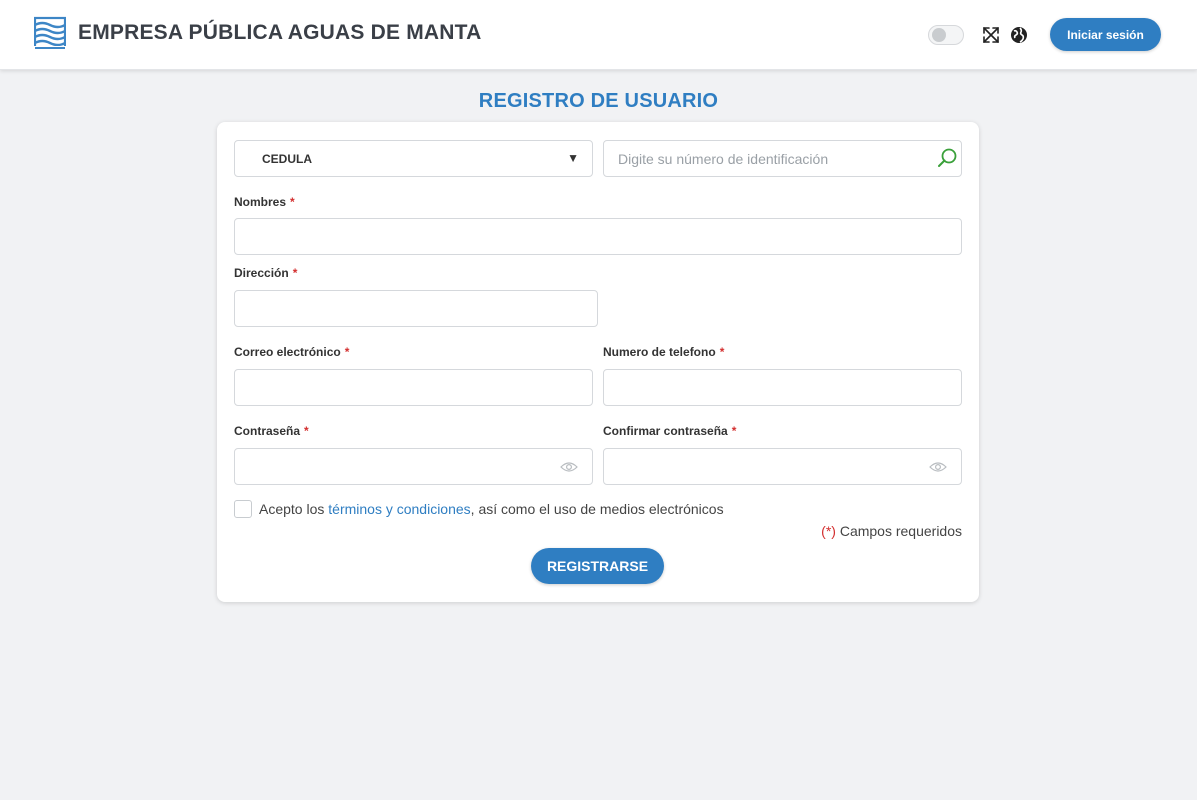 Image resolution: width=1197 pixels, height=800 pixels. I want to click on id-number-placeholder: Digite su número de identificación, so click(723, 159).